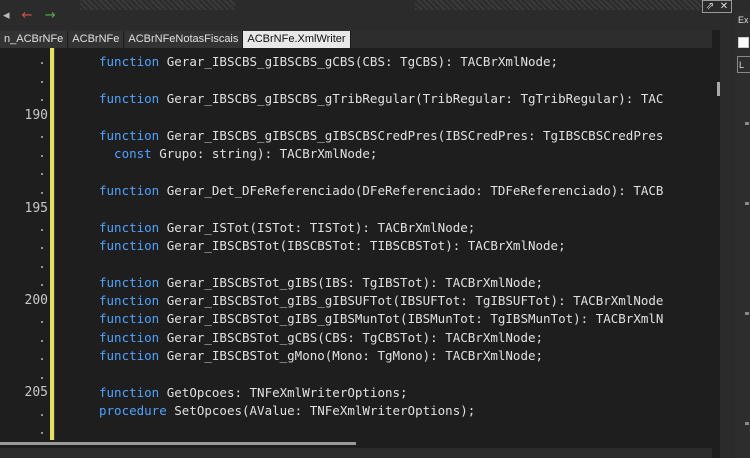 The width and height of the screenshot is (750, 458). I want to click on drag-grip-left, so click(157, 5).